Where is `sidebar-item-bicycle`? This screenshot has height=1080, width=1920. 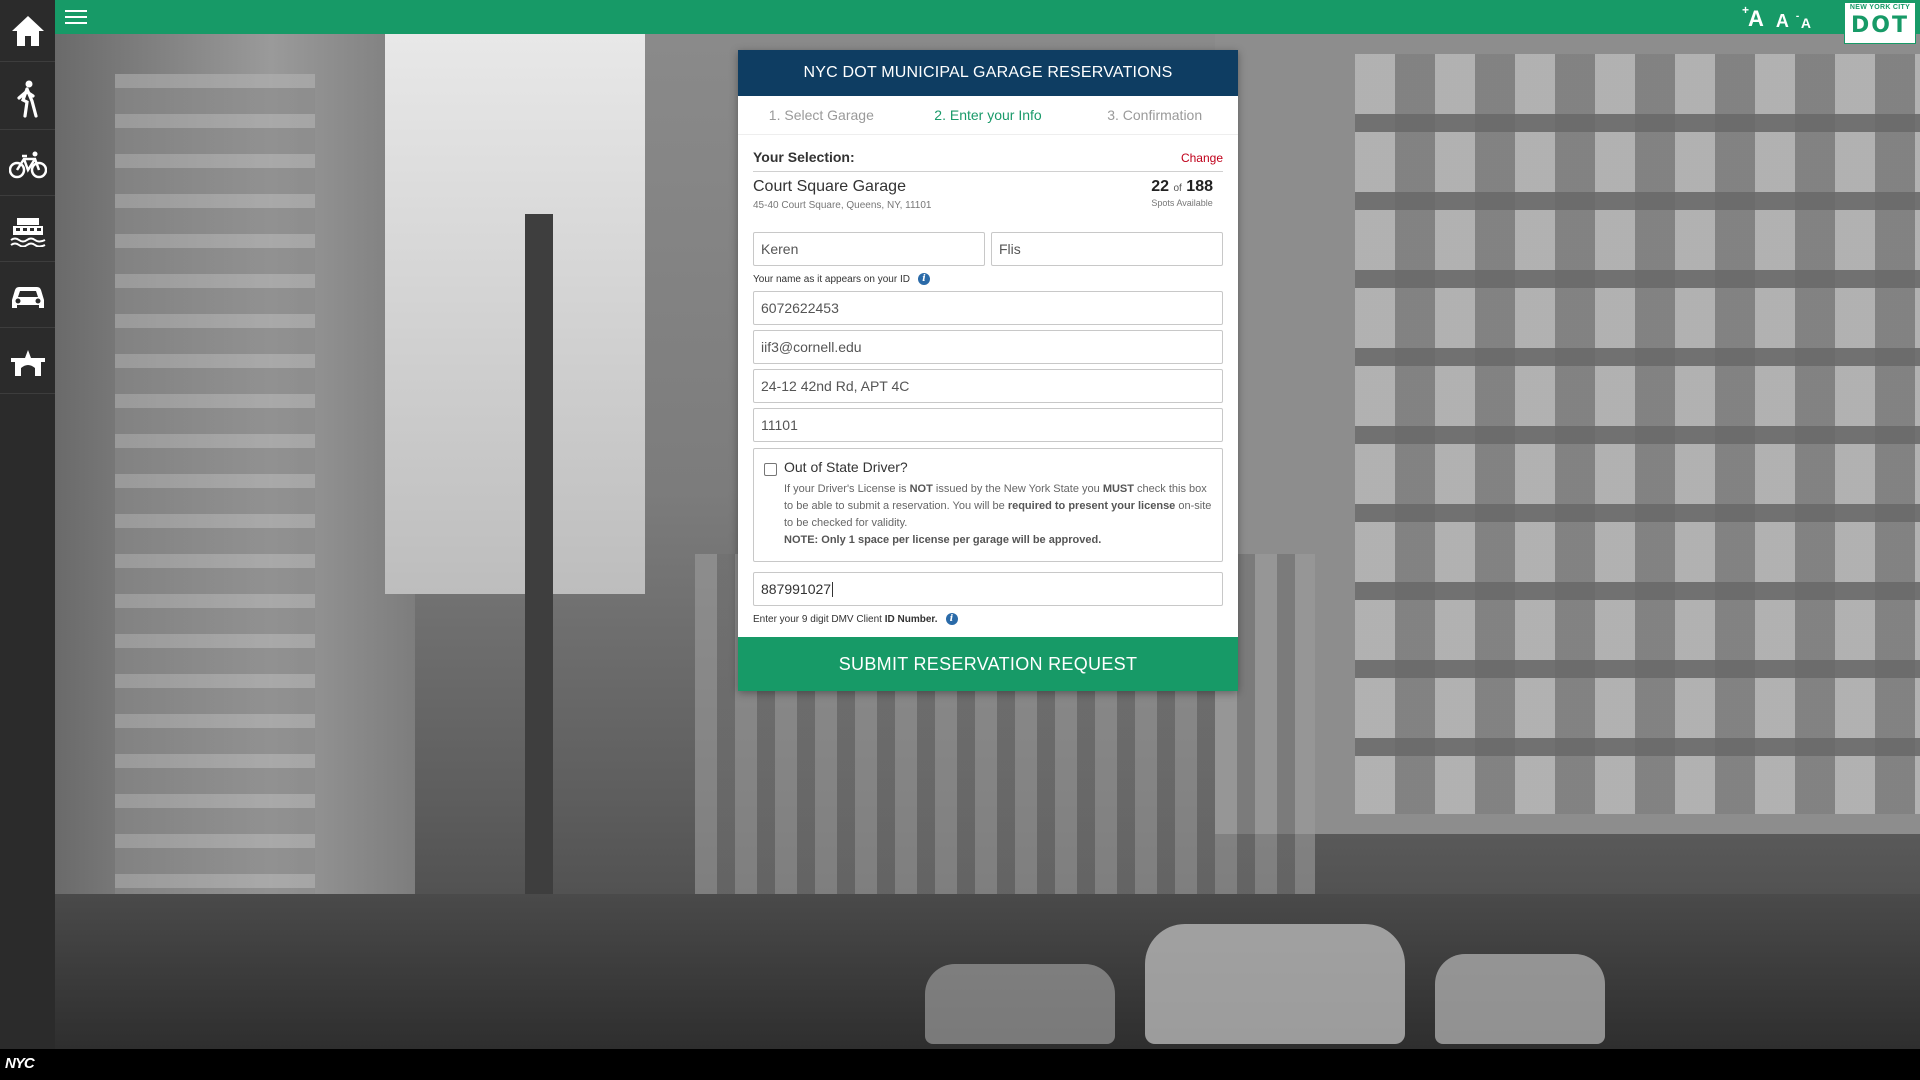
sidebar-item-bicycle is located at coordinates (27, 165).